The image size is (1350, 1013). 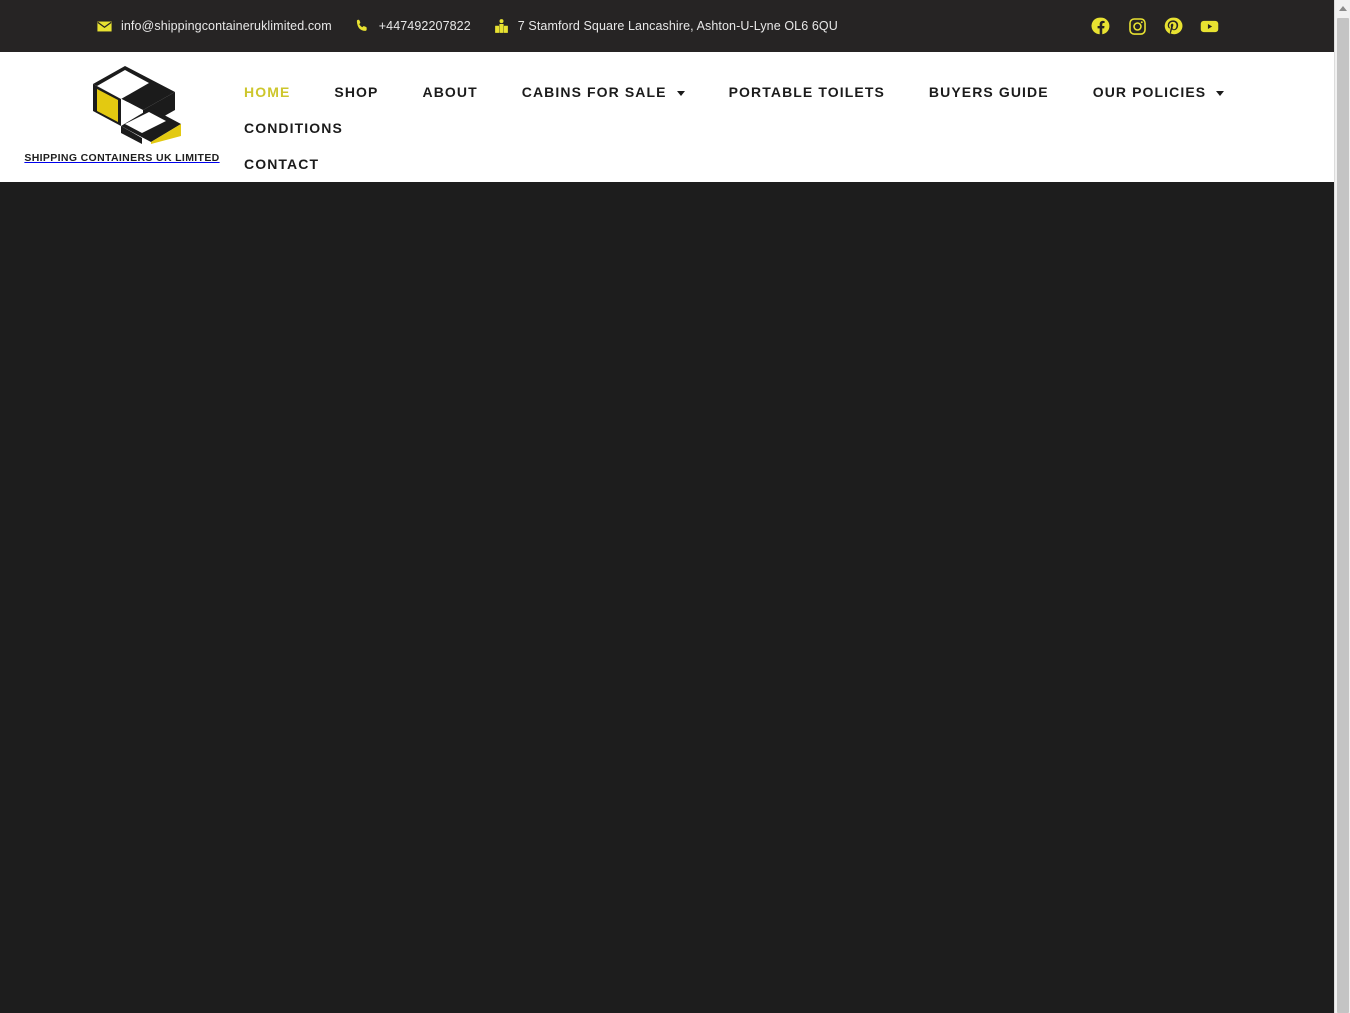 I want to click on facebook-link, so click(x=1101, y=26).